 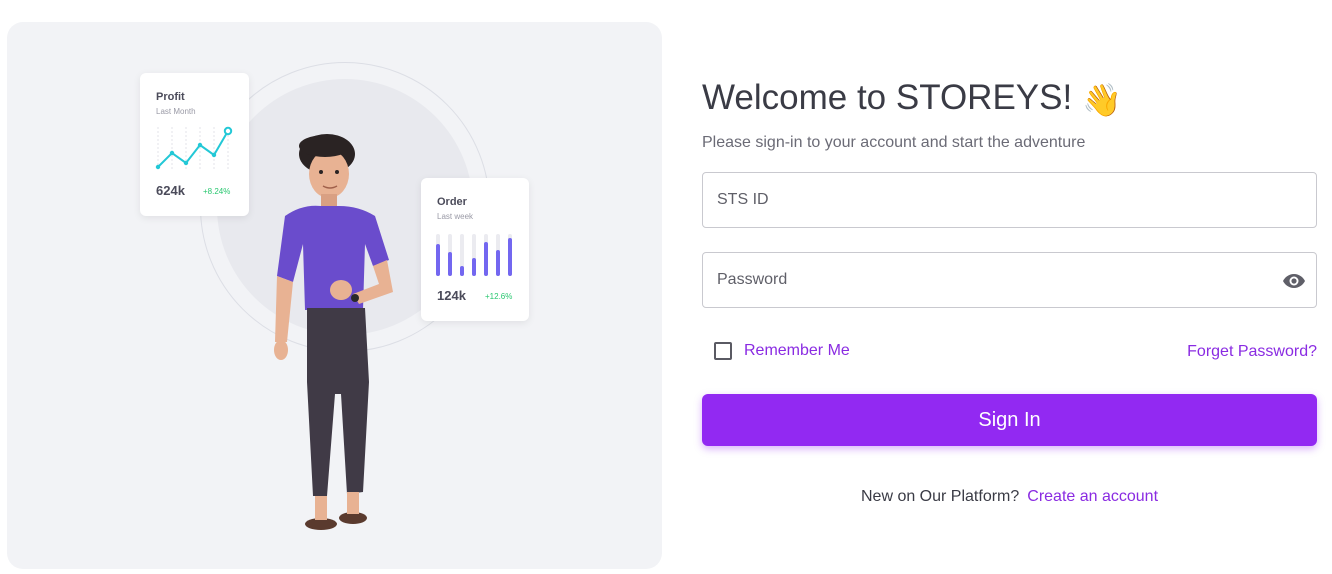 I want to click on create-account-link: Create an account, so click(x=1092, y=496).